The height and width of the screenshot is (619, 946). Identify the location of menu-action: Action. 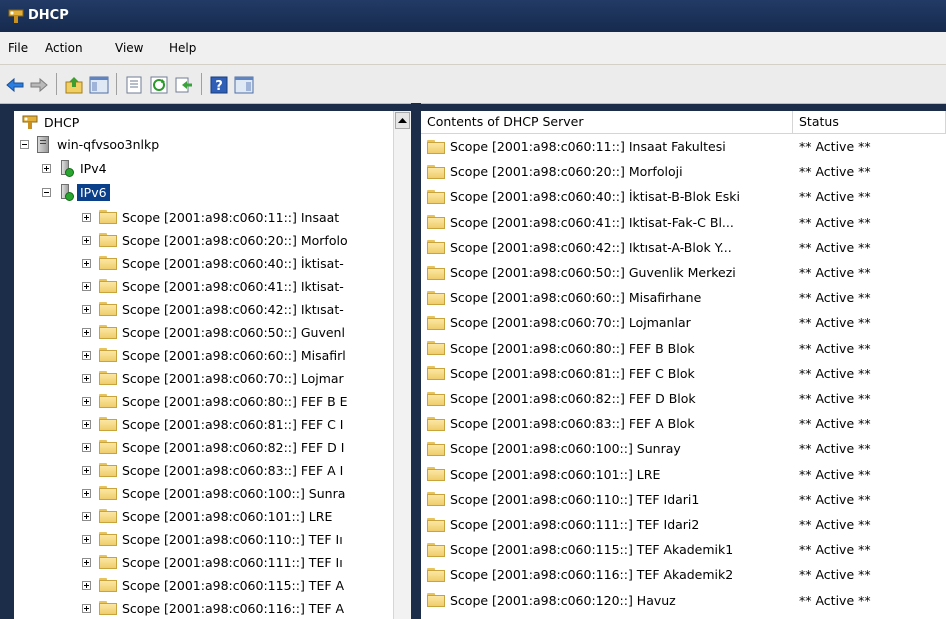
(64, 48).